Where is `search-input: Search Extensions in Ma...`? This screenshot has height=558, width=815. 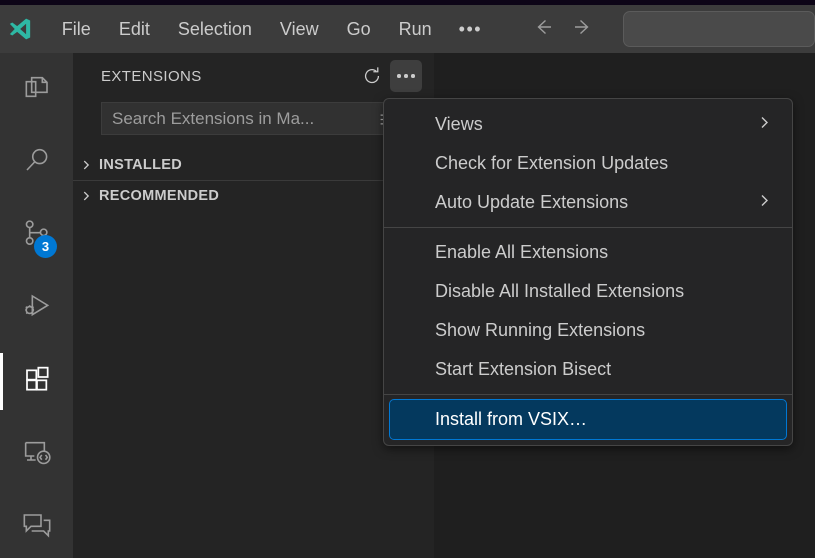 search-input: Search Extensions in Ma... is located at coordinates (253, 118).